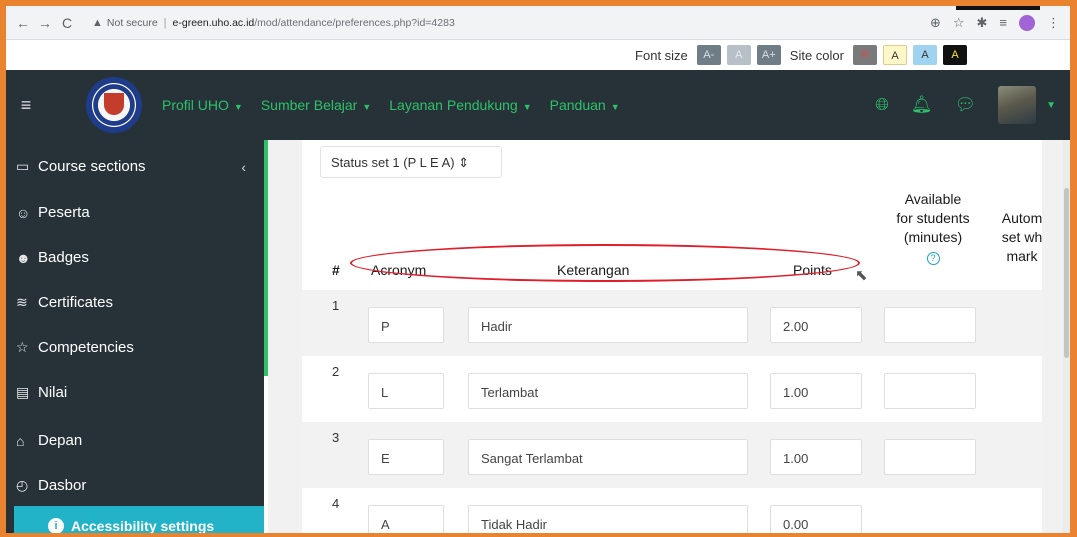  What do you see at coordinates (816, 519) in the screenshot?
I see `points-input: 0.00` at bounding box center [816, 519].